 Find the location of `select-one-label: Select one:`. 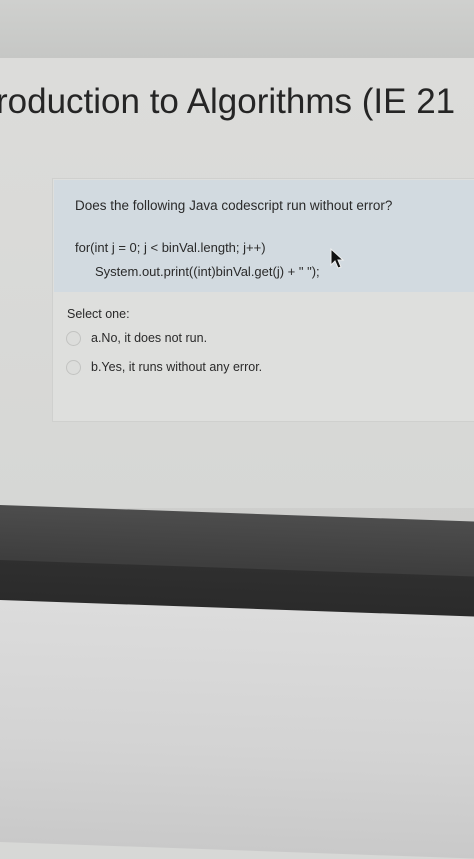

select-one-label: Select one: is located at coordinates (98, 314).